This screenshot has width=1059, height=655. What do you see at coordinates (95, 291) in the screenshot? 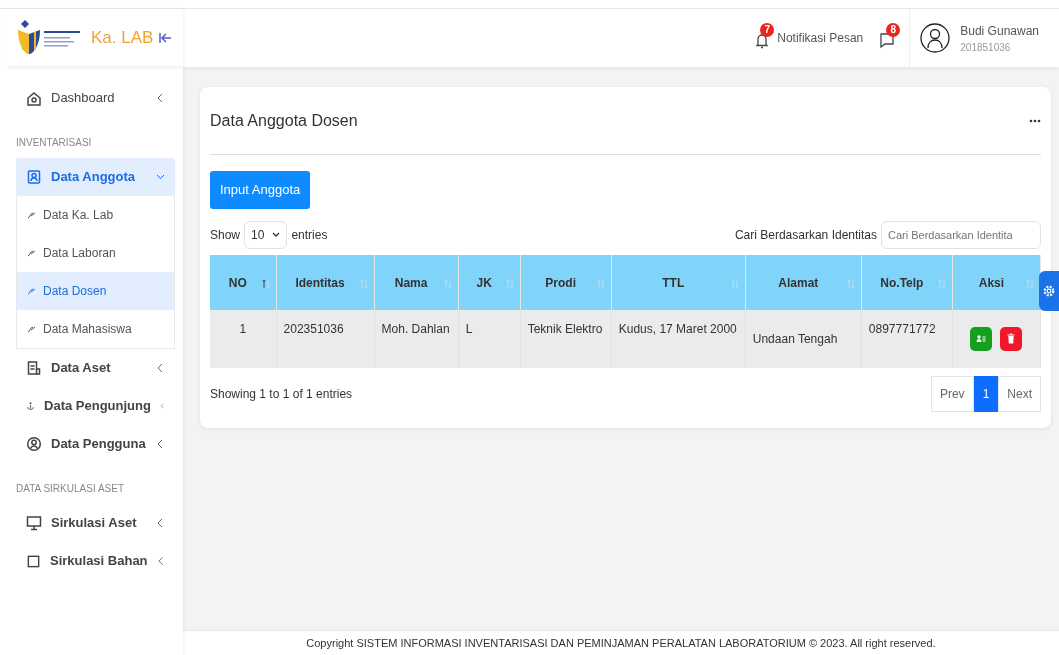
I see `submenu-item: Data Dosen` at bounding box center [95, 291].